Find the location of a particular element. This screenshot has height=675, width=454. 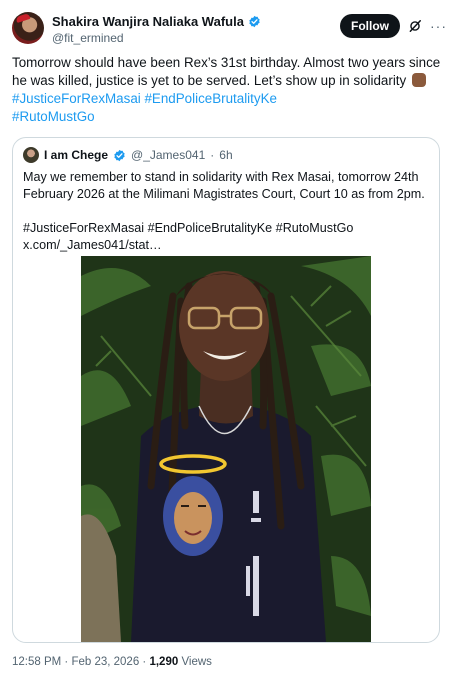

quoted-tweet-header: I am Chege @_James041 · 6h is located at coordinates (128, 155).